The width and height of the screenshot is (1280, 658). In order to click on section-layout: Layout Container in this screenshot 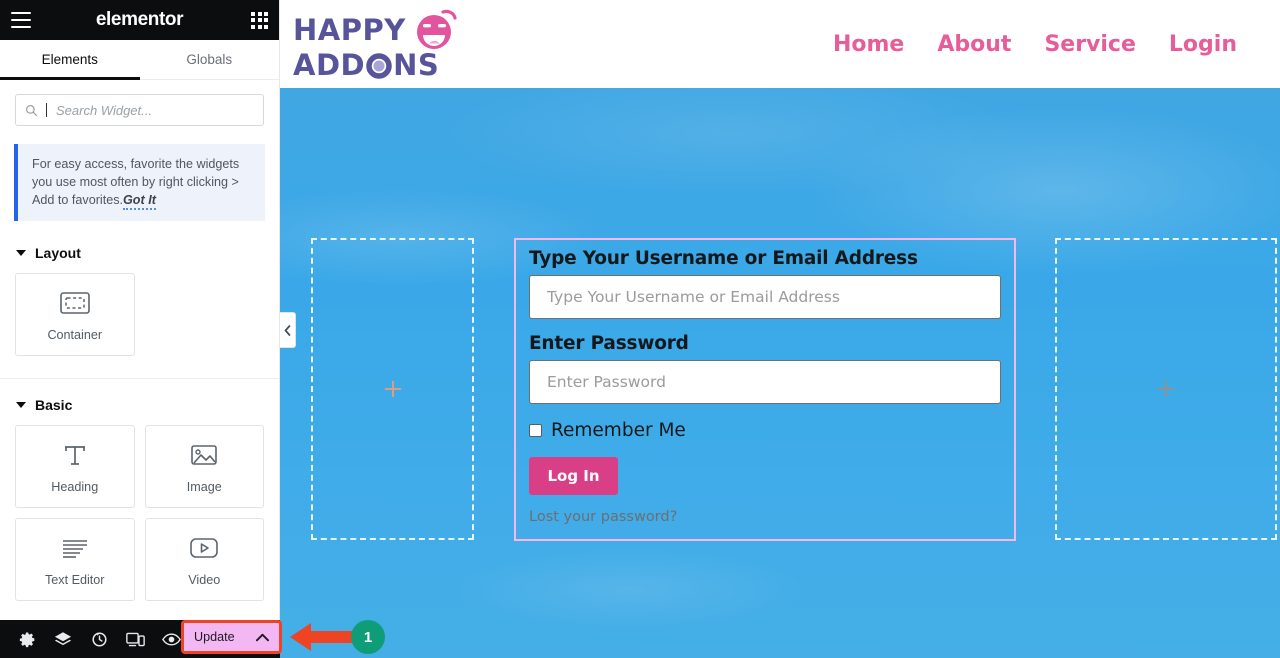, I will do `click(139, 300)`.